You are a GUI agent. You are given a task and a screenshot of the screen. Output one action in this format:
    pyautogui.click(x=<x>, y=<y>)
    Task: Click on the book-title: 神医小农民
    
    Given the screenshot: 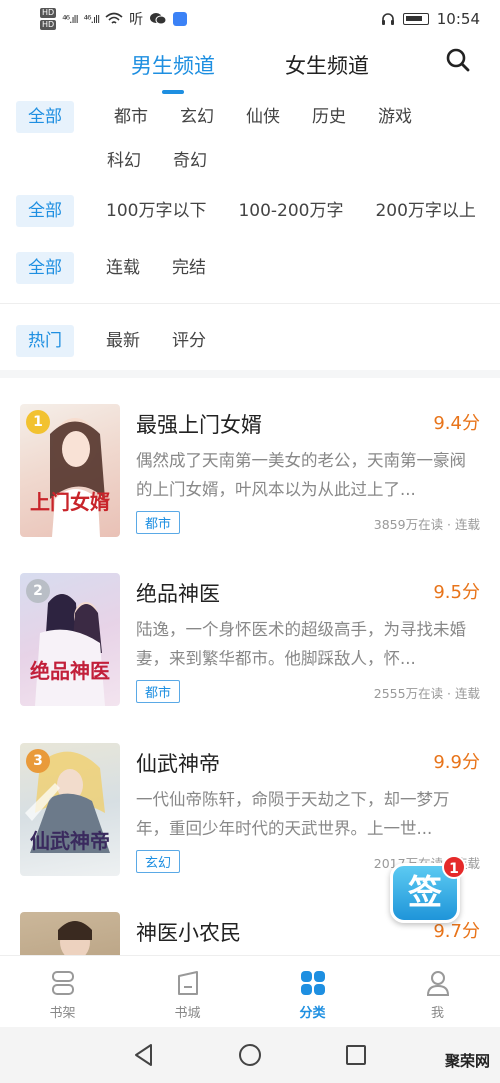 What is the action you would take?
    pyautogui.click(x=188, y=933)
    